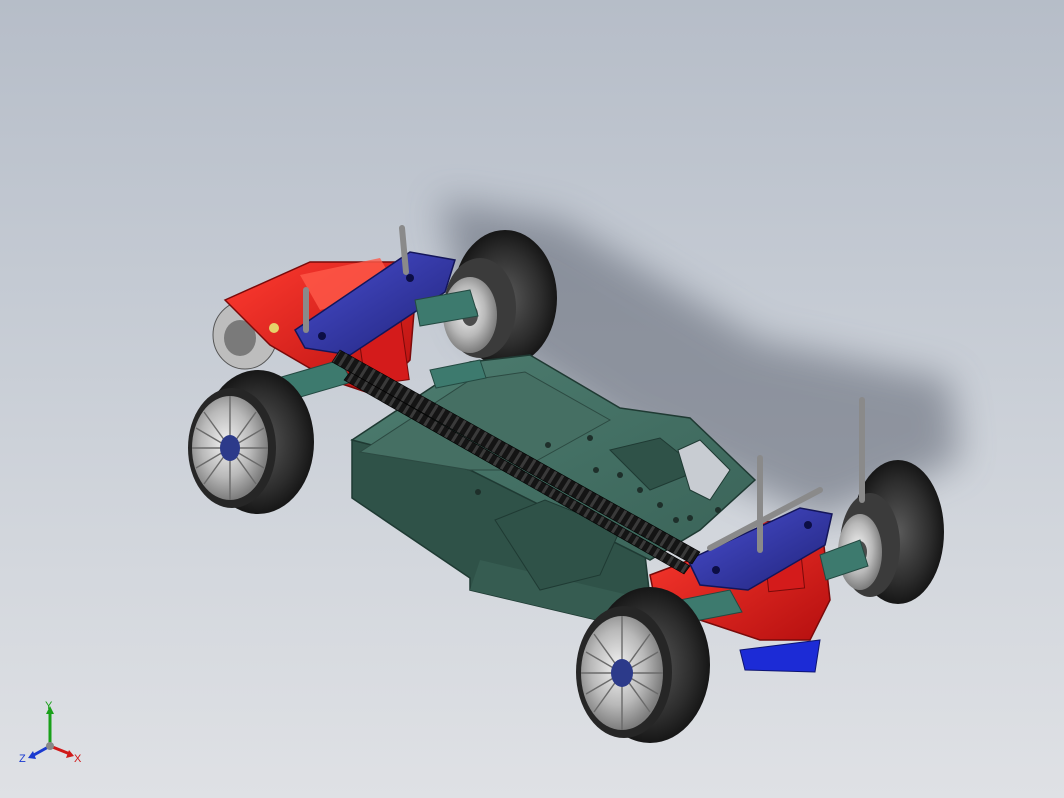 The width and height of the screenshot is (1064, 798). I want to click on wheel-rear-left, so click(251, 442).